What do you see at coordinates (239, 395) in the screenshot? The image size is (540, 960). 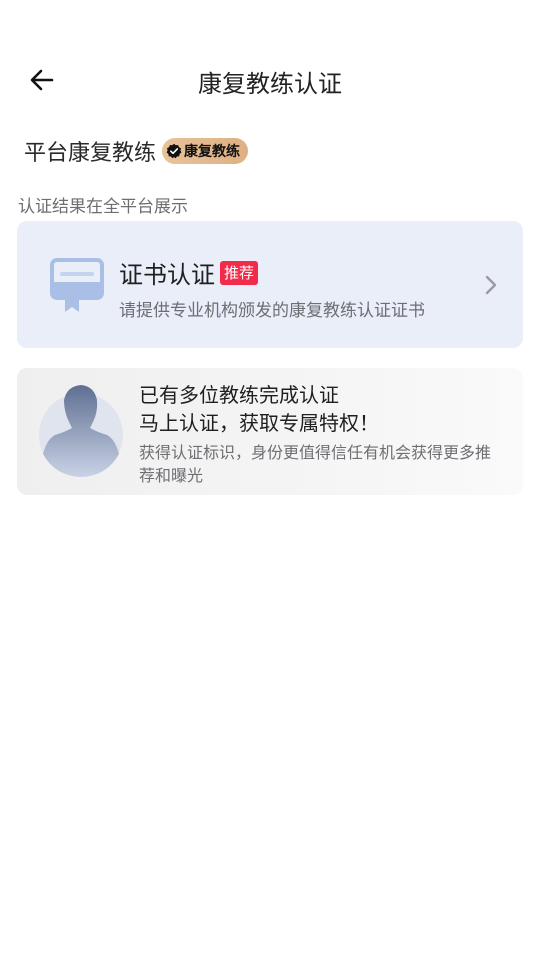 I see `promo-headline: 已有多位教练完成认证` at bounding box center [239, 395].